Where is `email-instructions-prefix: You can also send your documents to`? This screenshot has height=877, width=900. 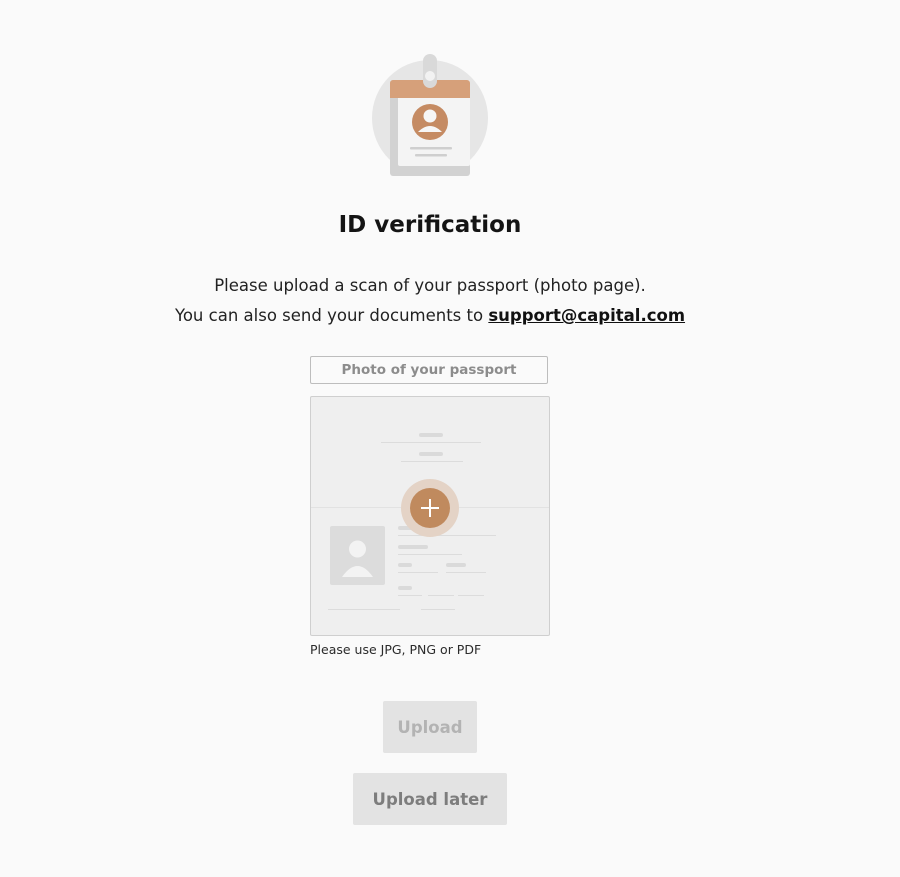 email-instructions-prefix: You can also send your documents to is located at coordinates (329, 315).